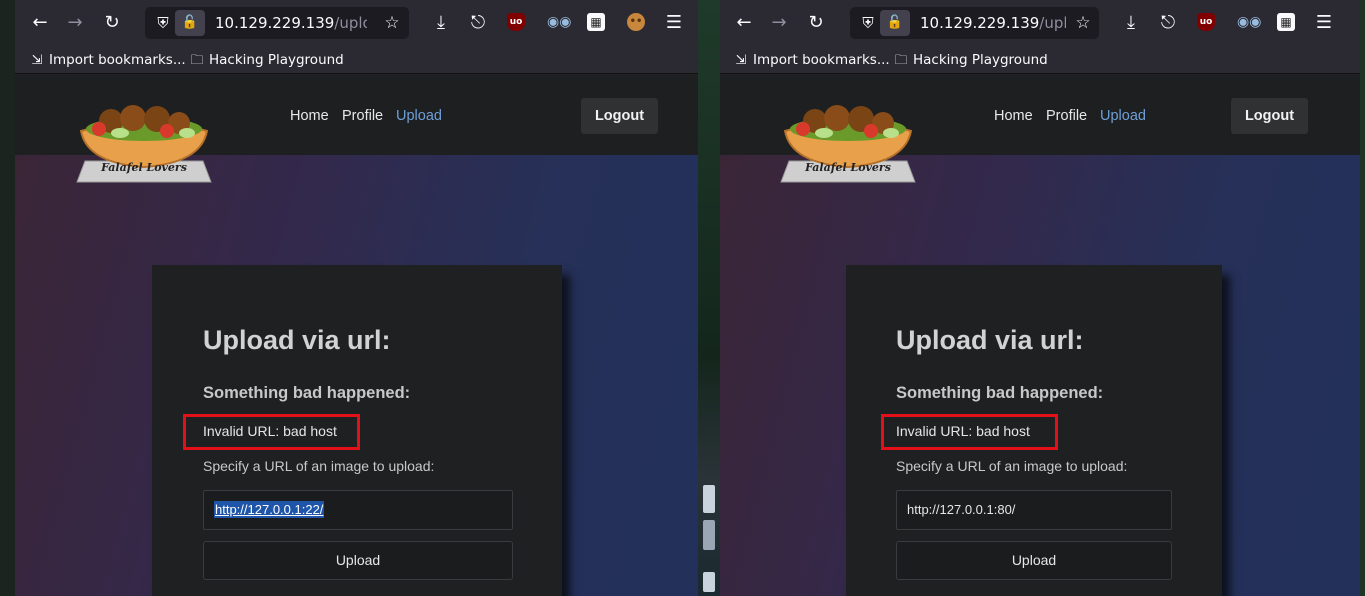 The width and height of the screenshot is (1365, 596). I want to click on cookie-icon: ••, so click(636, 22).